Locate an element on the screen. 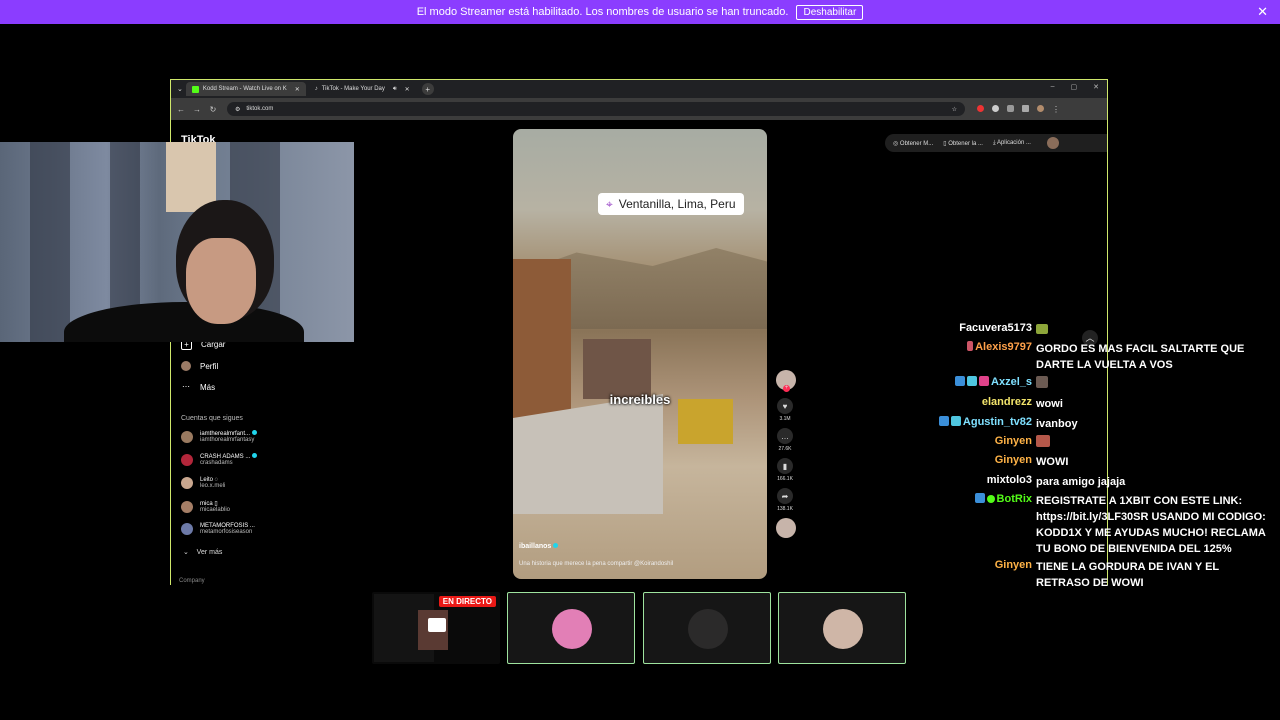 Image resolution: width=1280 pixels, height=720 pixels. chat-text: ivanboy is located at coordinates (1057, 424).